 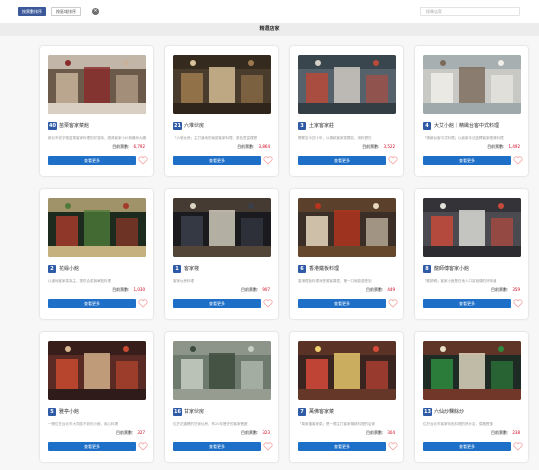 I want to click on rank-badge: 5, so click(x=52, y=412).